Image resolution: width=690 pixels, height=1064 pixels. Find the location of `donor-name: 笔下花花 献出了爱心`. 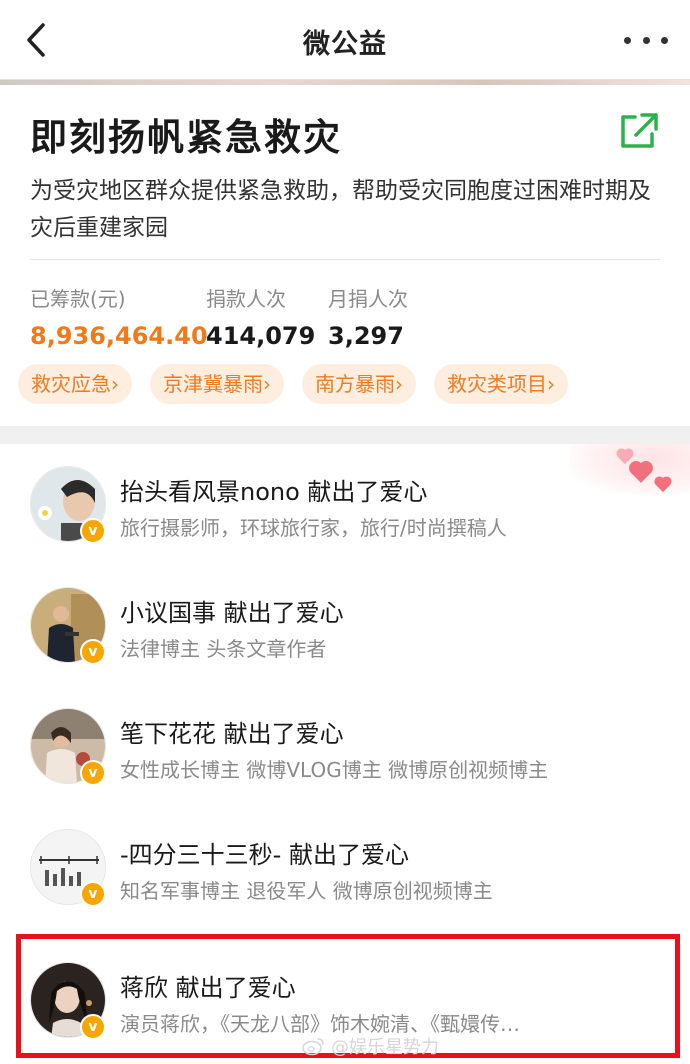

donor-name: 笔下花花 献出了爱心 is located at coordinates (232, 734).